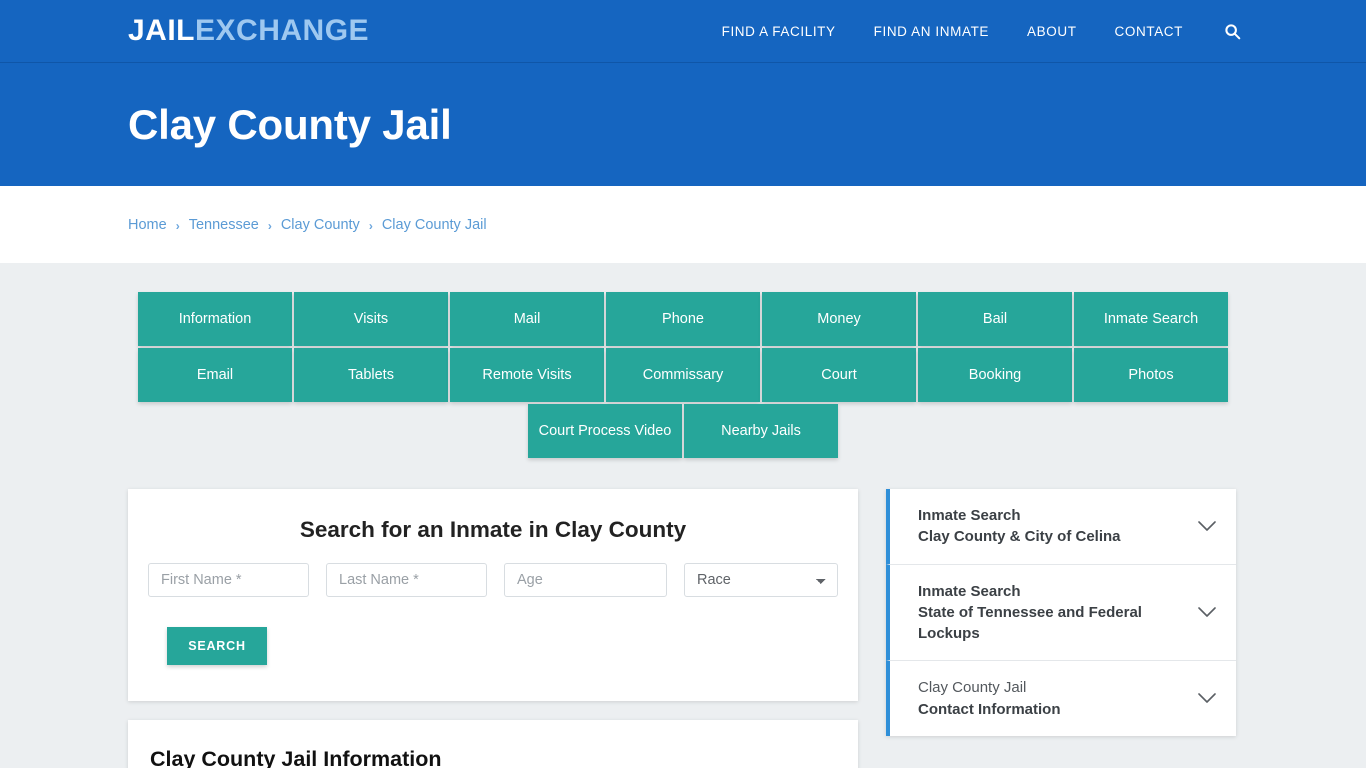  What do you see at coordinates (1151, 319) in the screenshot?
I see `tab-inmate-search: Inmate Search` at bounding box center [1151, 319].